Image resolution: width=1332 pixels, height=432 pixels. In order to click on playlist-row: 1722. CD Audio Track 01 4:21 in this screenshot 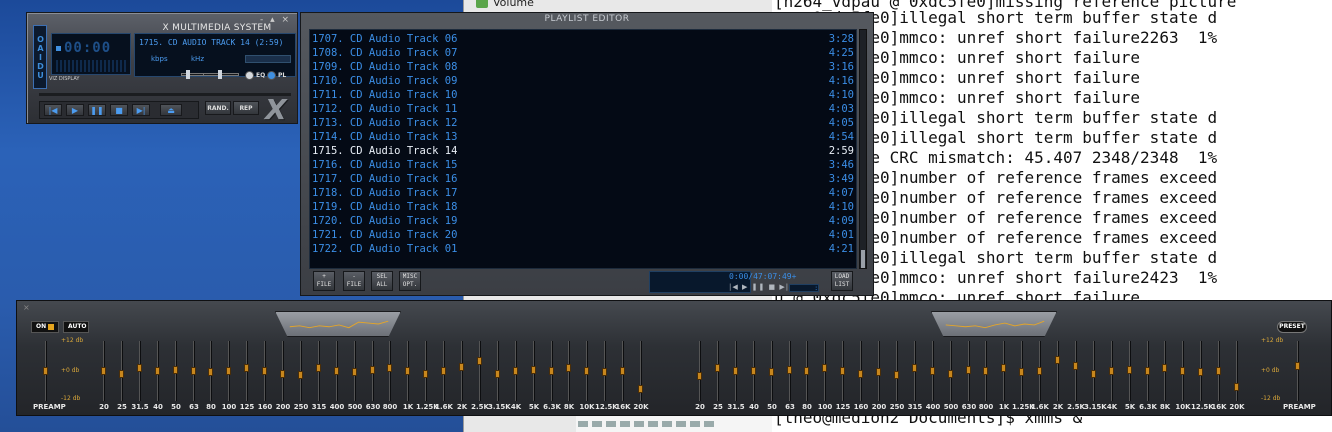, I will do `click(583, 249)`.